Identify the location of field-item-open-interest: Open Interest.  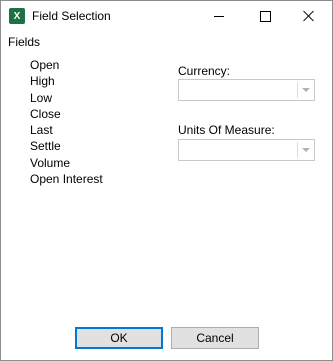
(66, 179).